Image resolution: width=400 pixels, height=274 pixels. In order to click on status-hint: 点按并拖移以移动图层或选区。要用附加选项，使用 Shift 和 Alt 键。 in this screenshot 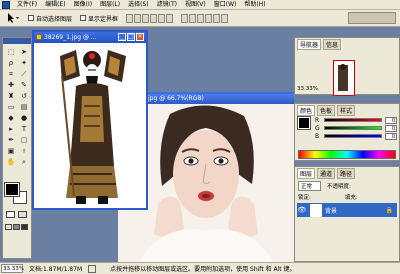, I will do `click(203, 269)`.